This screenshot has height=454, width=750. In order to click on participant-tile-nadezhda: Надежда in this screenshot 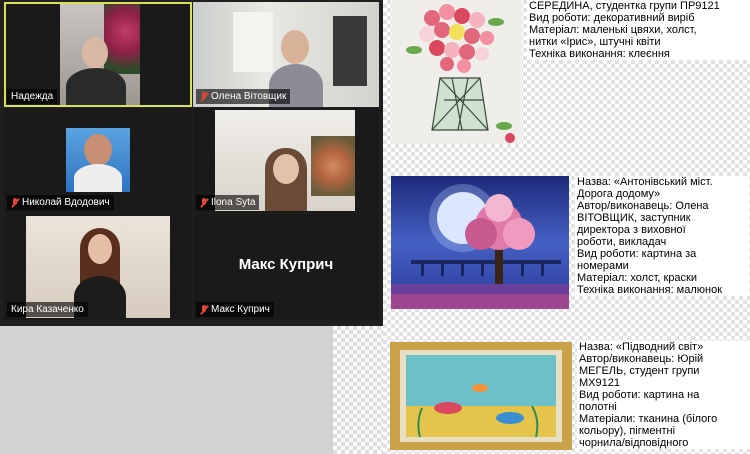, I will do `click(98, 54)`.